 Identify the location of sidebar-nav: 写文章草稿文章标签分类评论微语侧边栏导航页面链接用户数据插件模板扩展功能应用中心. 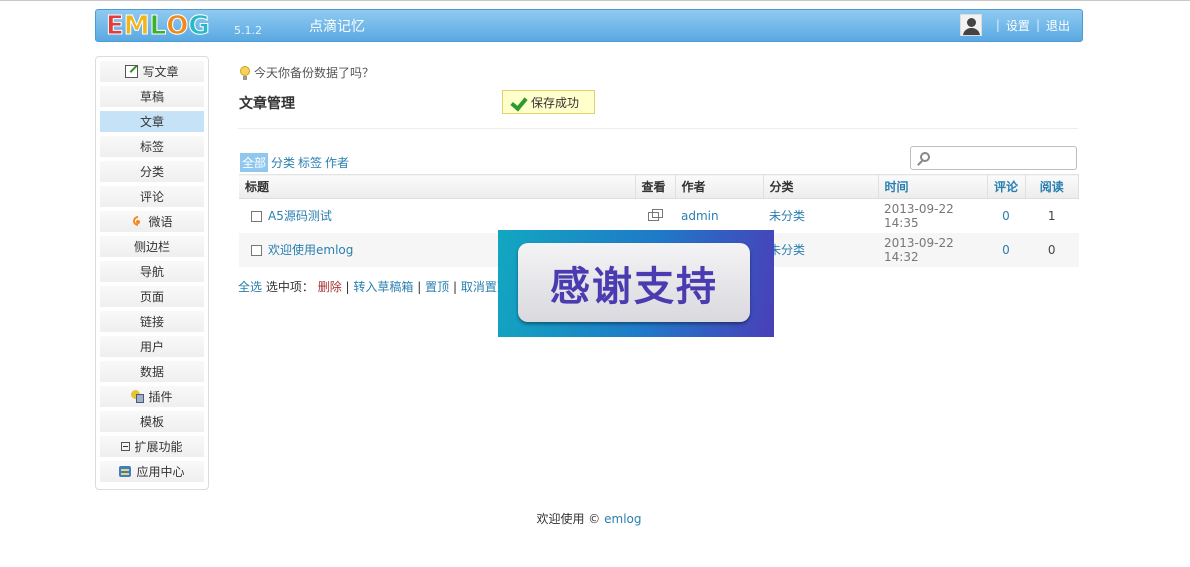
(152, 273).